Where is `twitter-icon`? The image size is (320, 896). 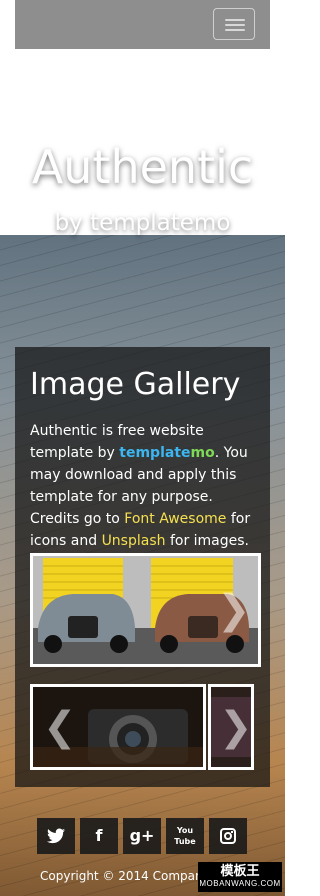 twitter-icon is located at coordinates (56, 836).